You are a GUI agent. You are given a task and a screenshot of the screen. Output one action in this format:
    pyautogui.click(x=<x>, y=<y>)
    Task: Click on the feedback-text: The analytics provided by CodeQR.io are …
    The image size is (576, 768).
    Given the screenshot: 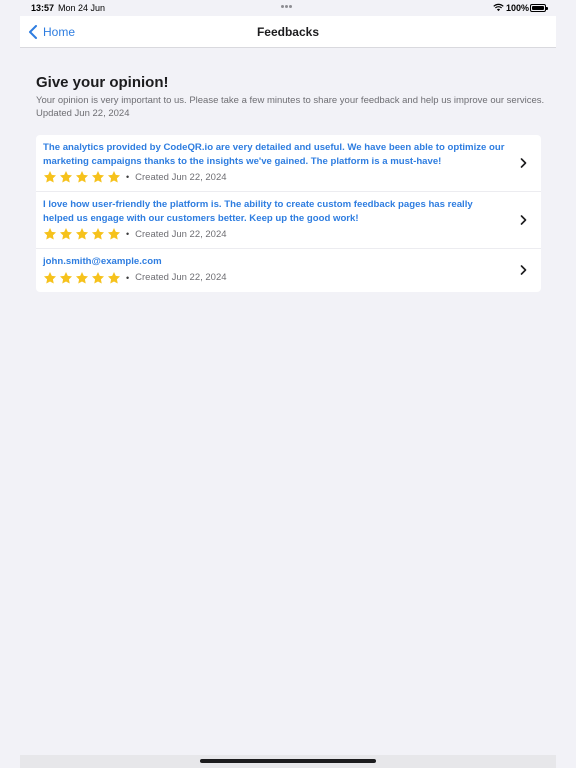 What is the action you would take?
    pyautogui.click(x=274, y=154)
    